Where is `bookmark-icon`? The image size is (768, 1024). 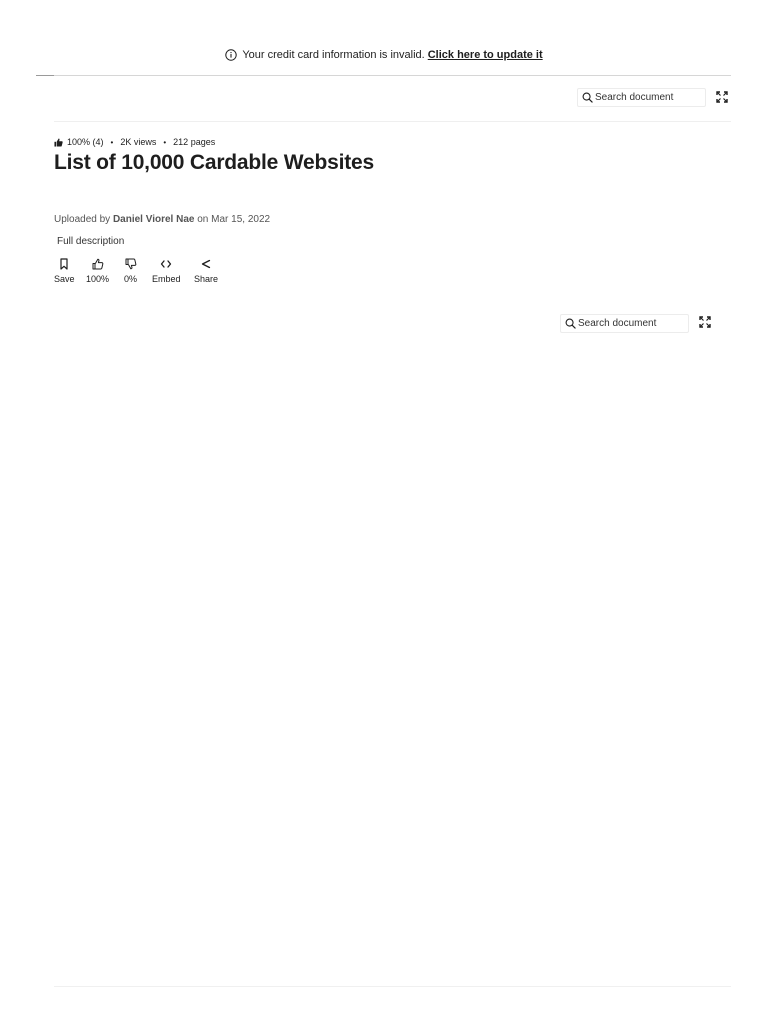 bookmark-icon is located at coordinates (64, 264).